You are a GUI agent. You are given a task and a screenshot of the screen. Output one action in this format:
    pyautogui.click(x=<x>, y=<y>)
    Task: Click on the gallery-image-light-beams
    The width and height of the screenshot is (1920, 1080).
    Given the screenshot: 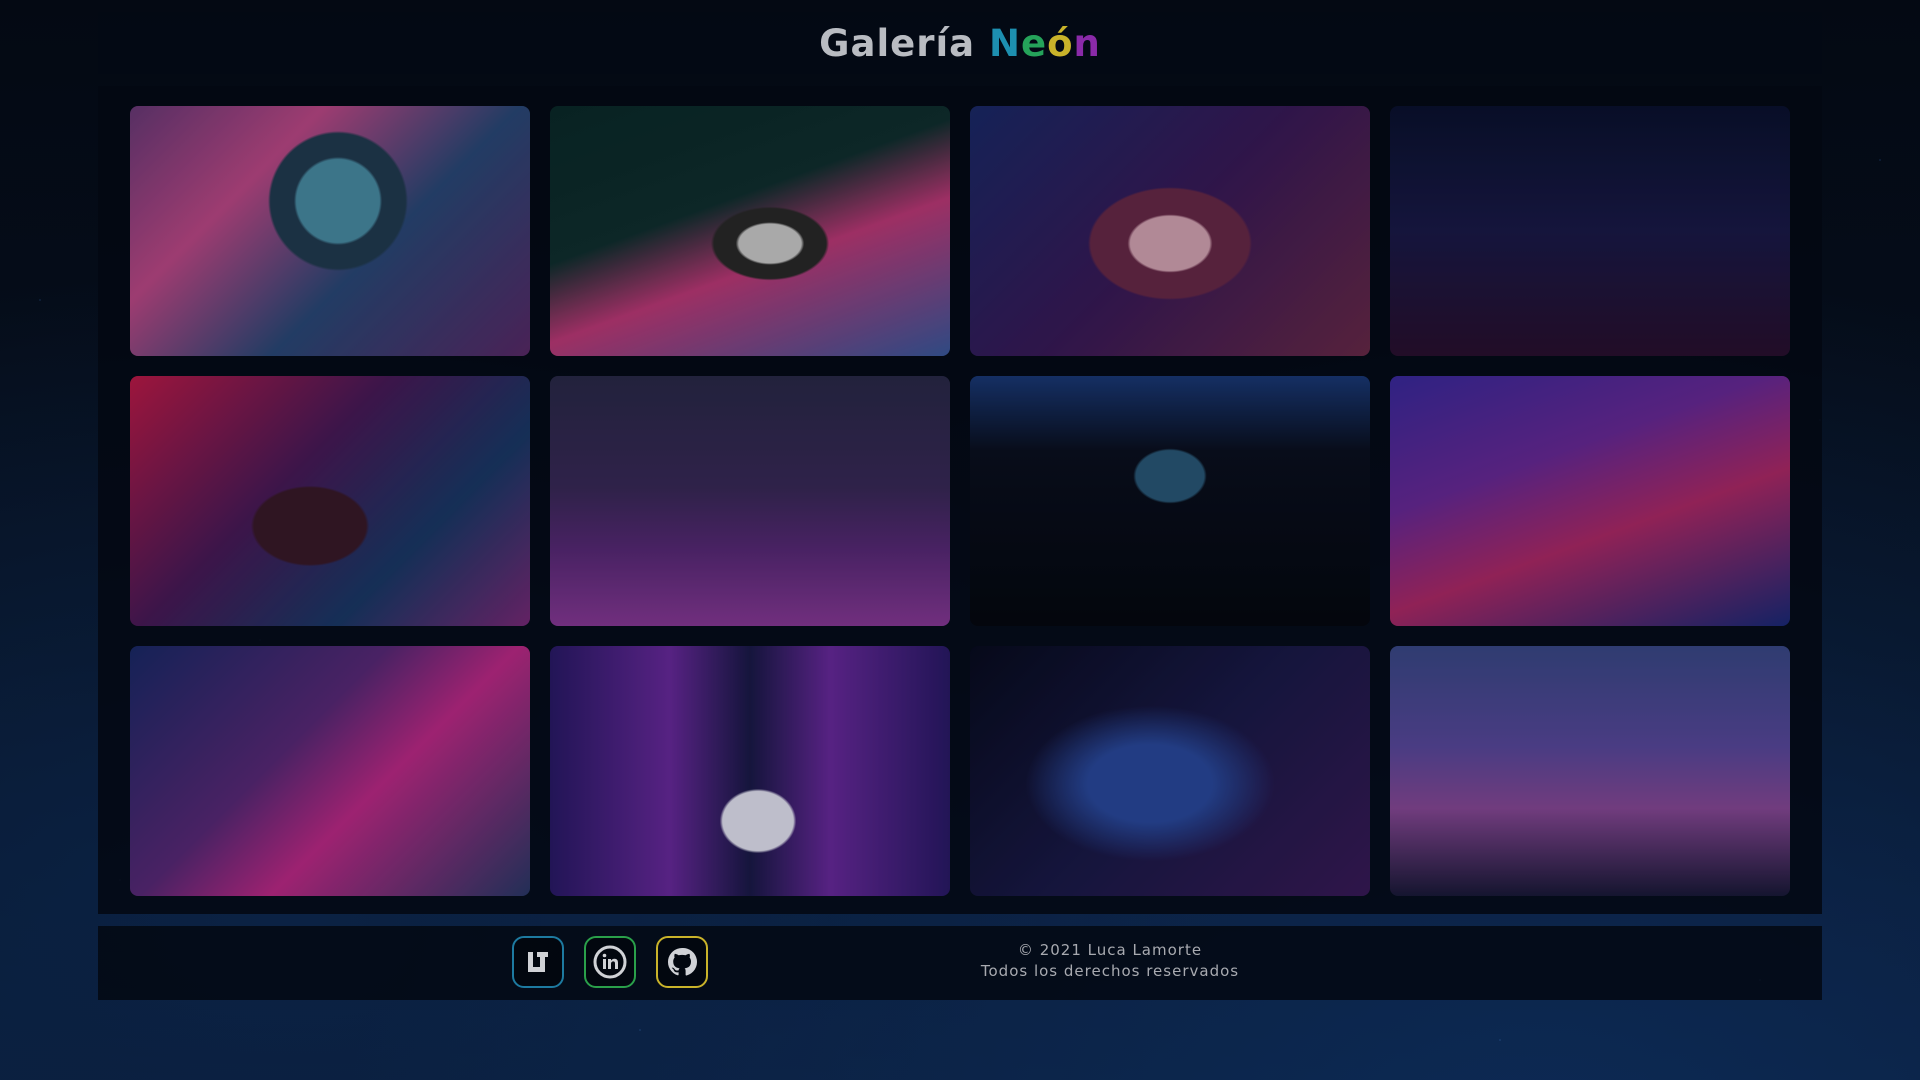 What is the action you would take?
    pyautogui.click(x=1590, y=771)
    